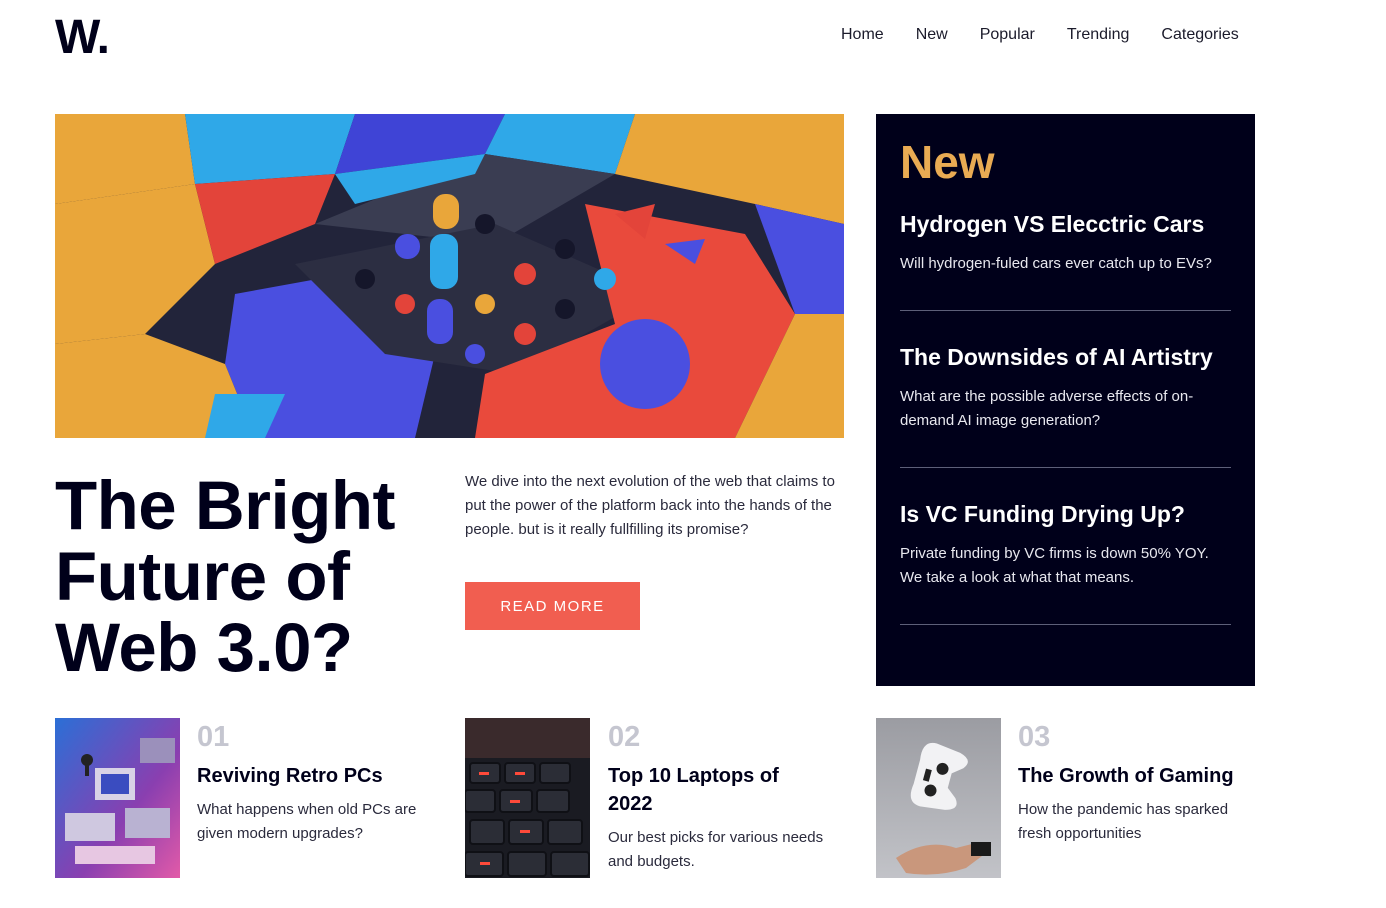  I want to click on retro-pcs-image, so click(117, 798).